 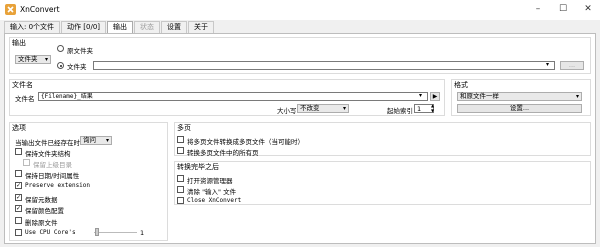 I want to click on clear-input-checkbox, so click(x=180, y=189).